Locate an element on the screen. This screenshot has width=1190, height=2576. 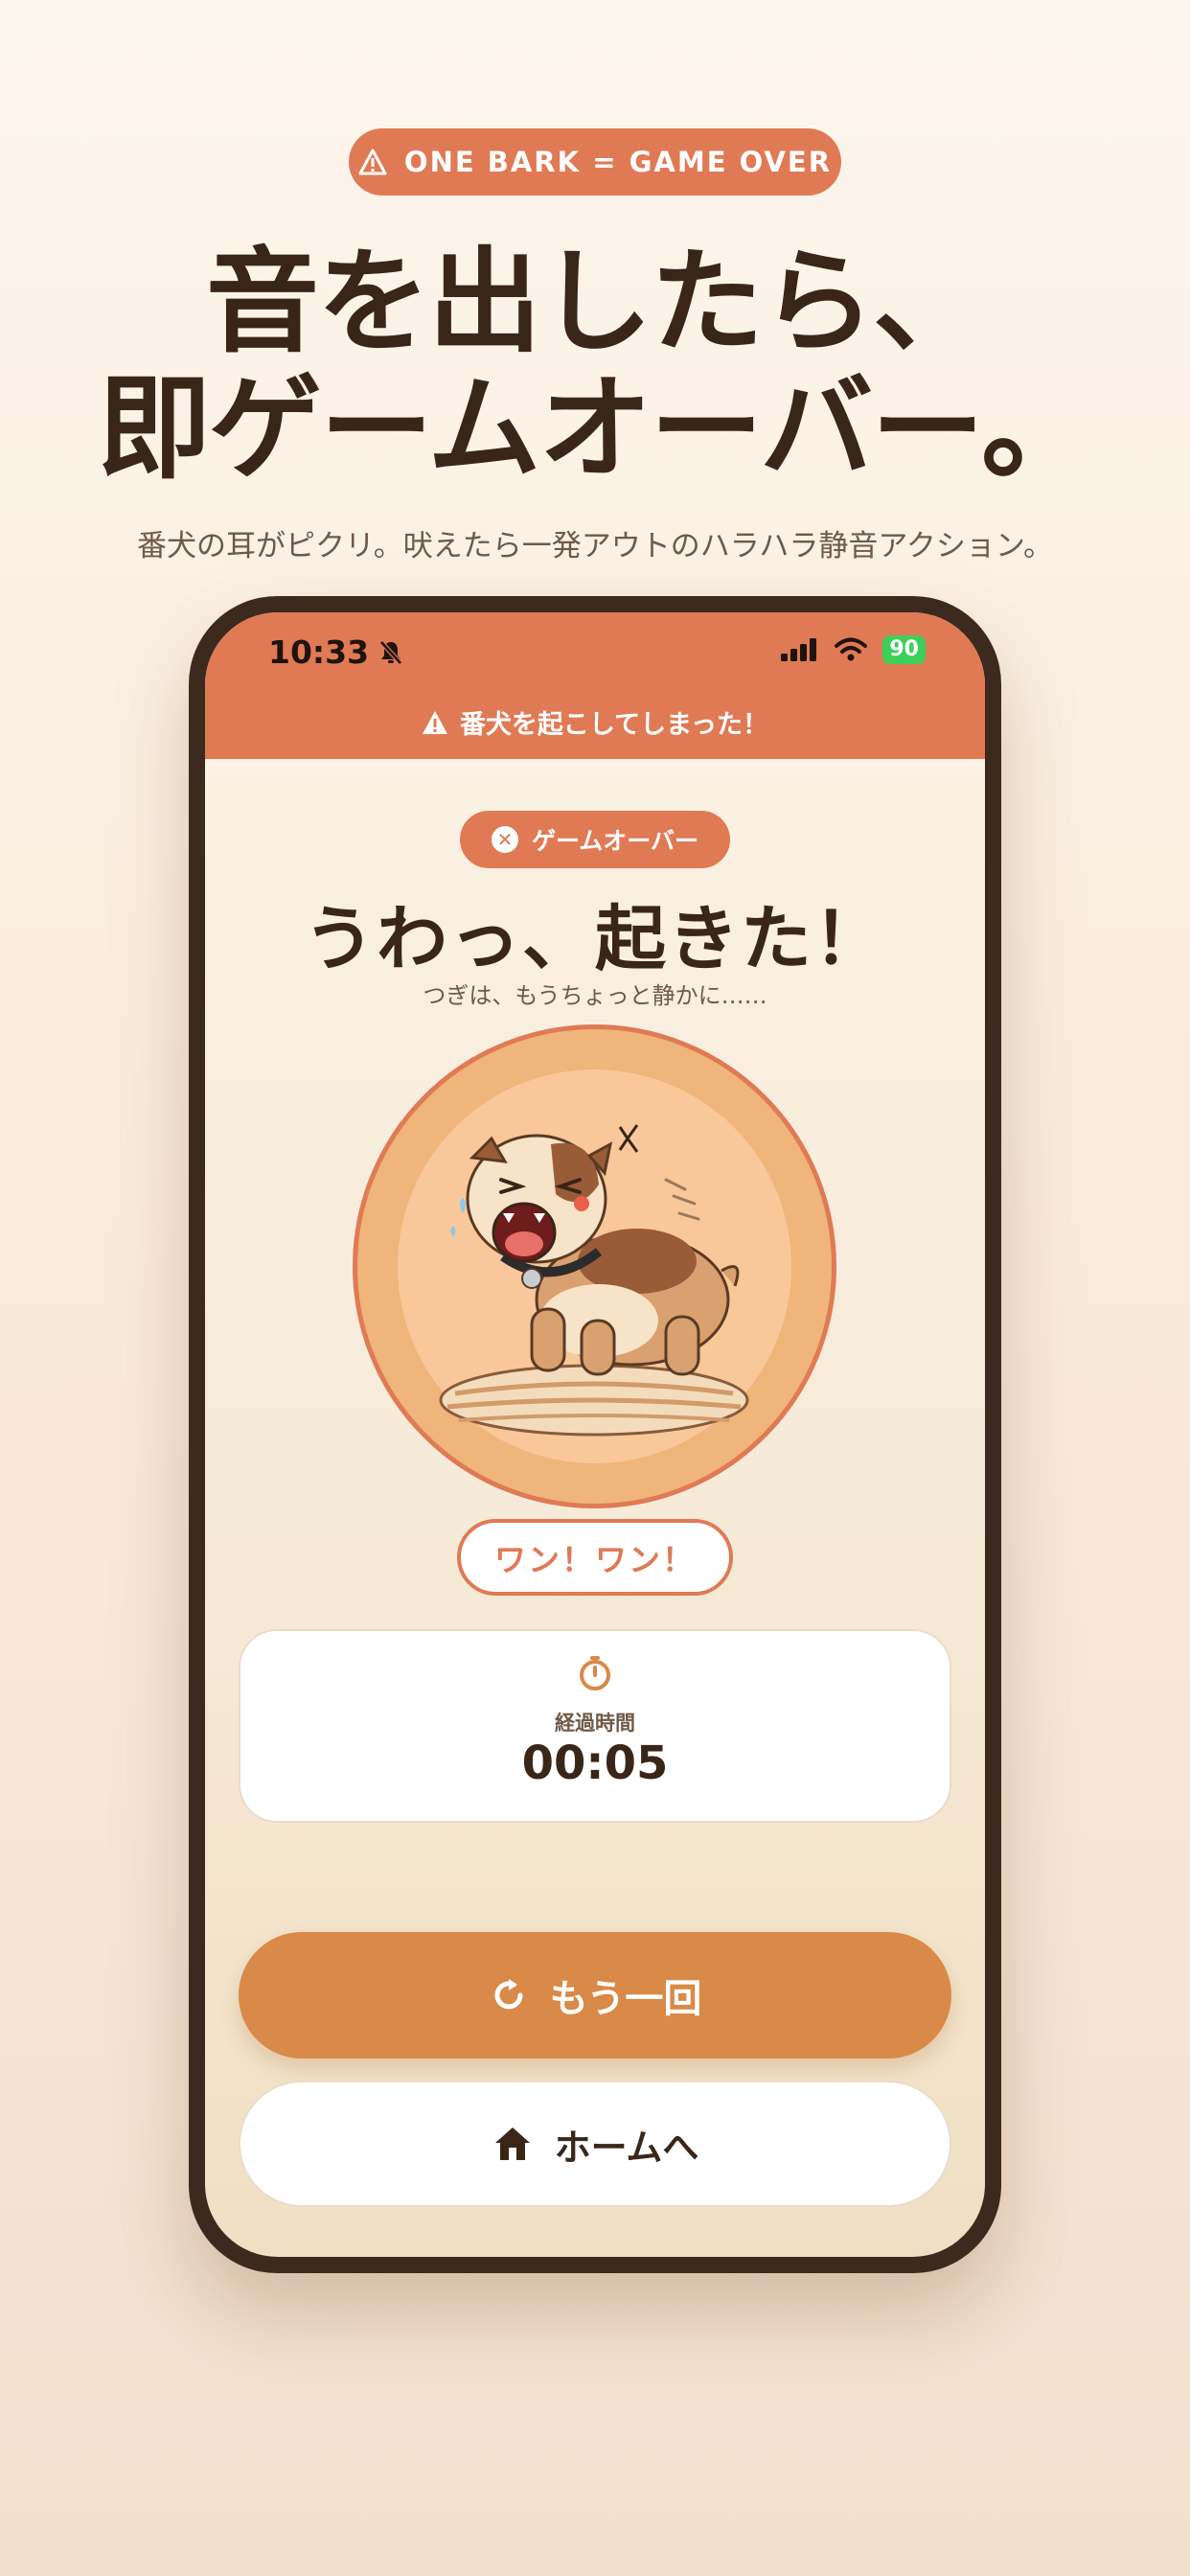
elapsed-time-label: 経過時間 is located at coordinates (595, 1723).